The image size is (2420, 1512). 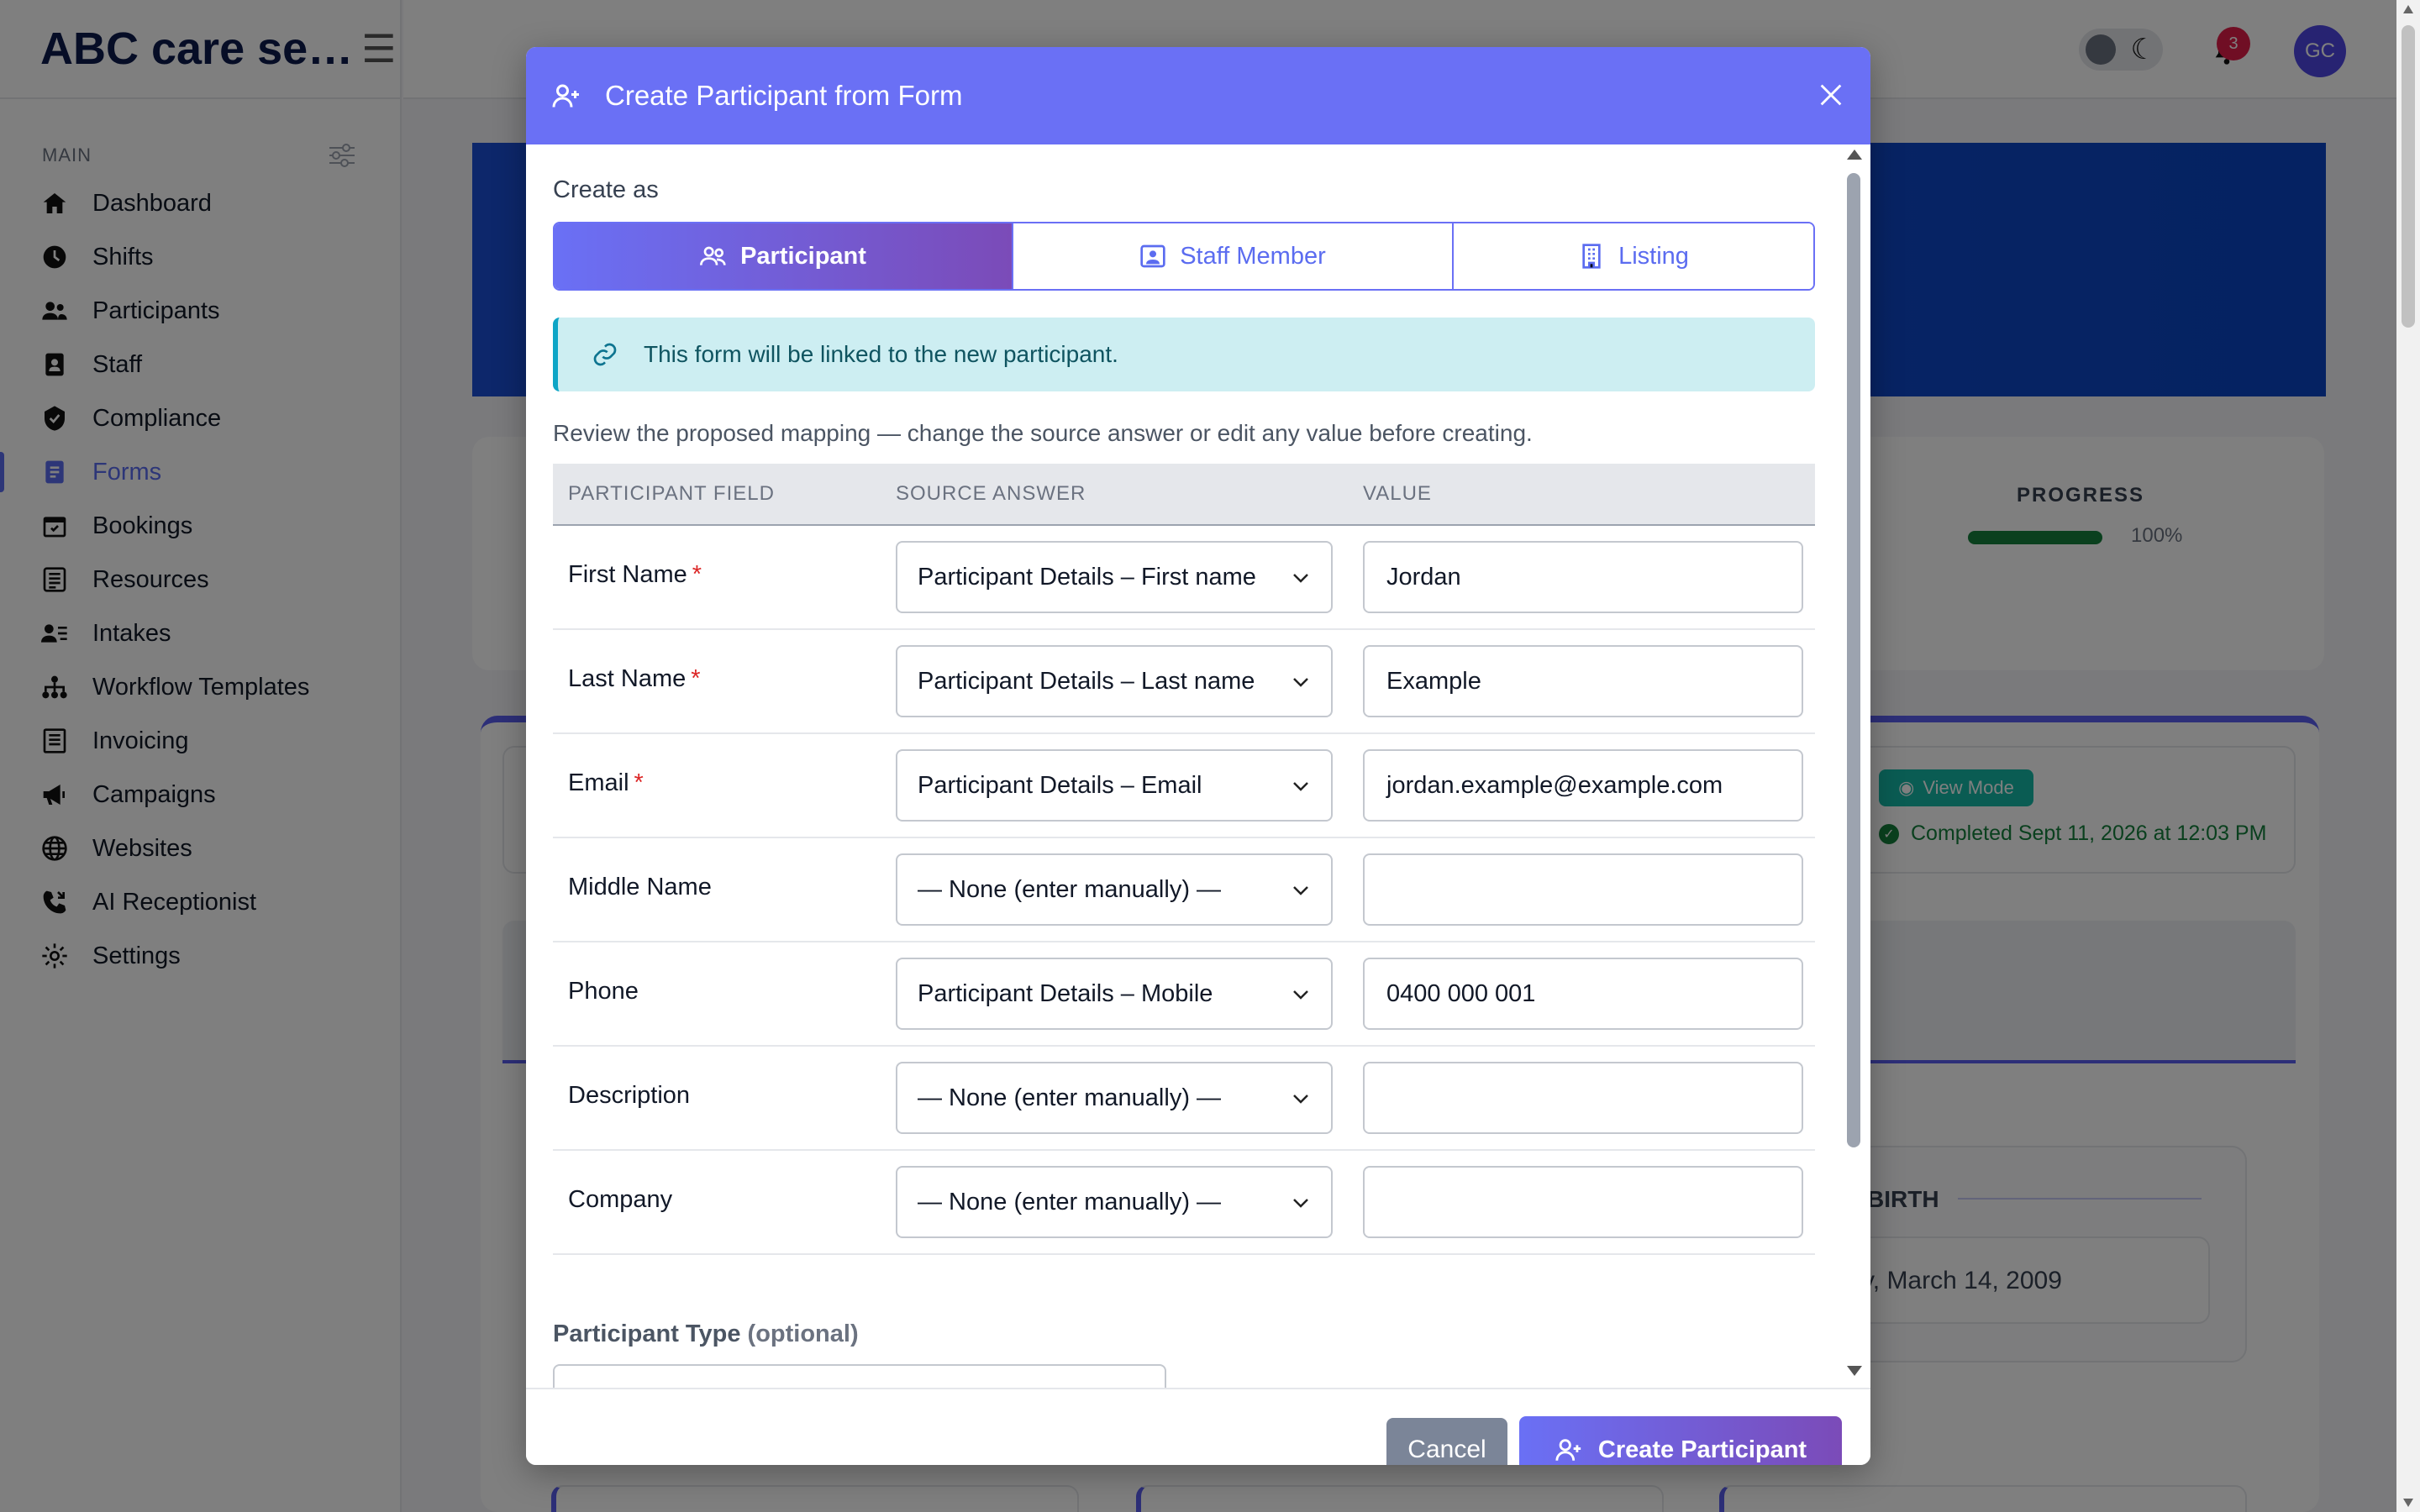 I want to click on field-label: Company, so click(x=622, y=1200).